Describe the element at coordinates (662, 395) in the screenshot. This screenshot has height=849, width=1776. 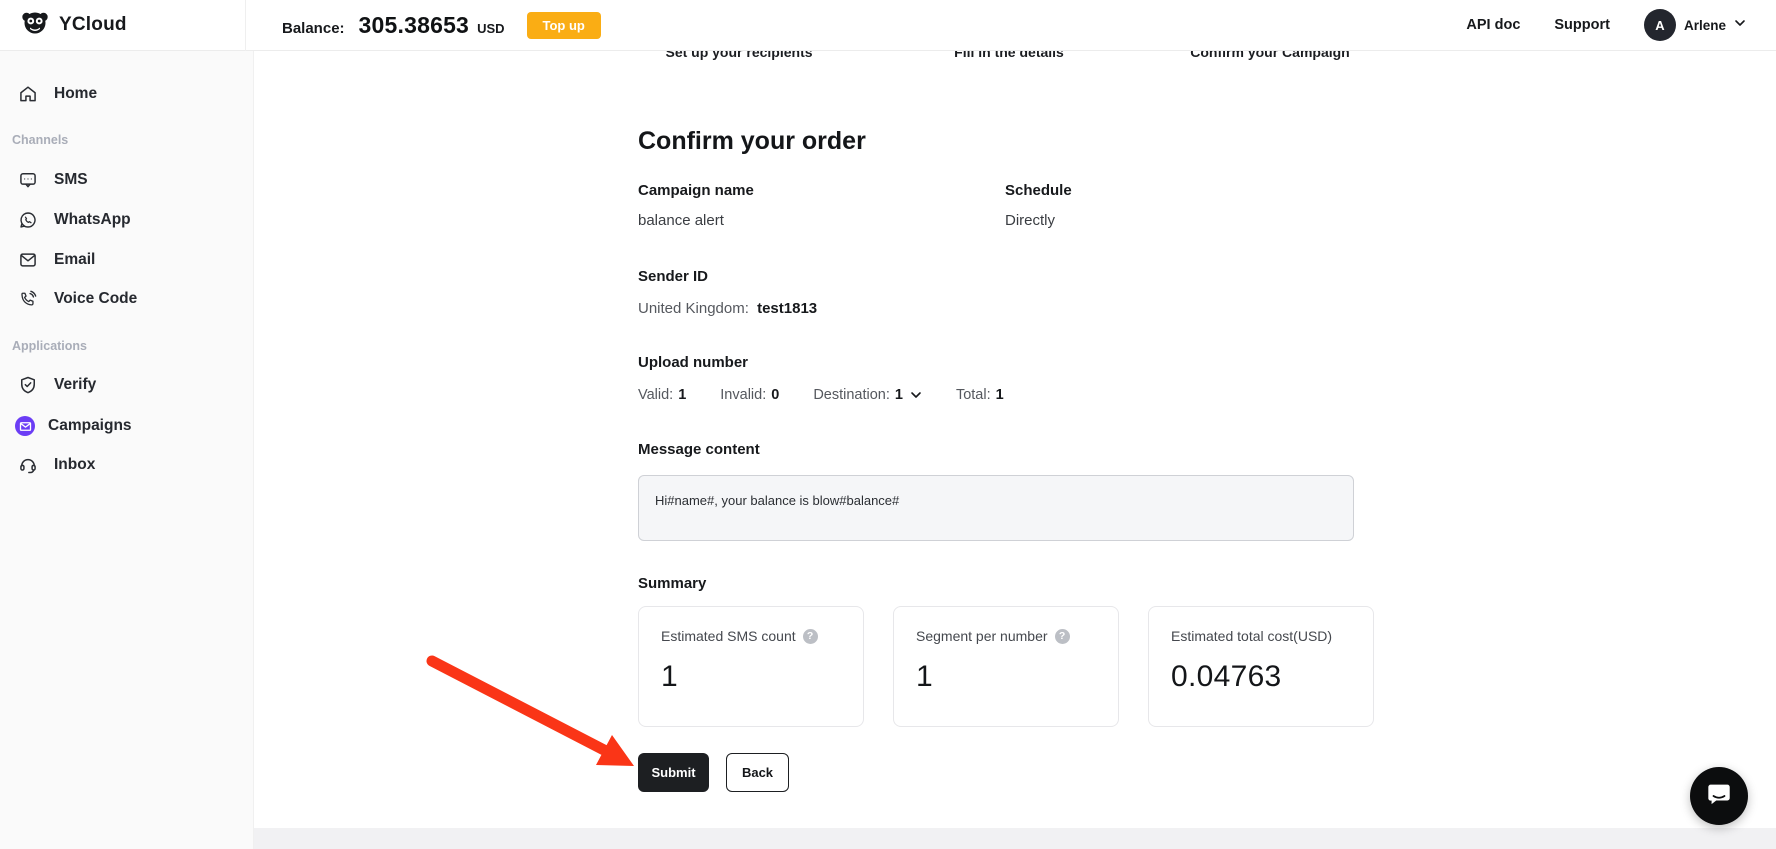
I see `valid-stat: Valid: 1` at that location.